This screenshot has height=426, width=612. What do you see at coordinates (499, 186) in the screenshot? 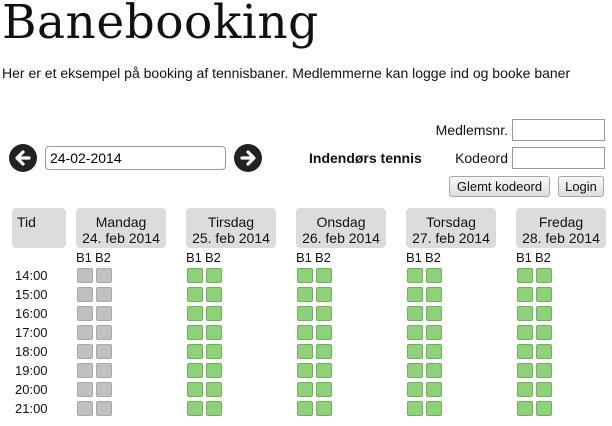
I see `forgot-password-button: Glemt kodeord` at bounding box center [499, 186].